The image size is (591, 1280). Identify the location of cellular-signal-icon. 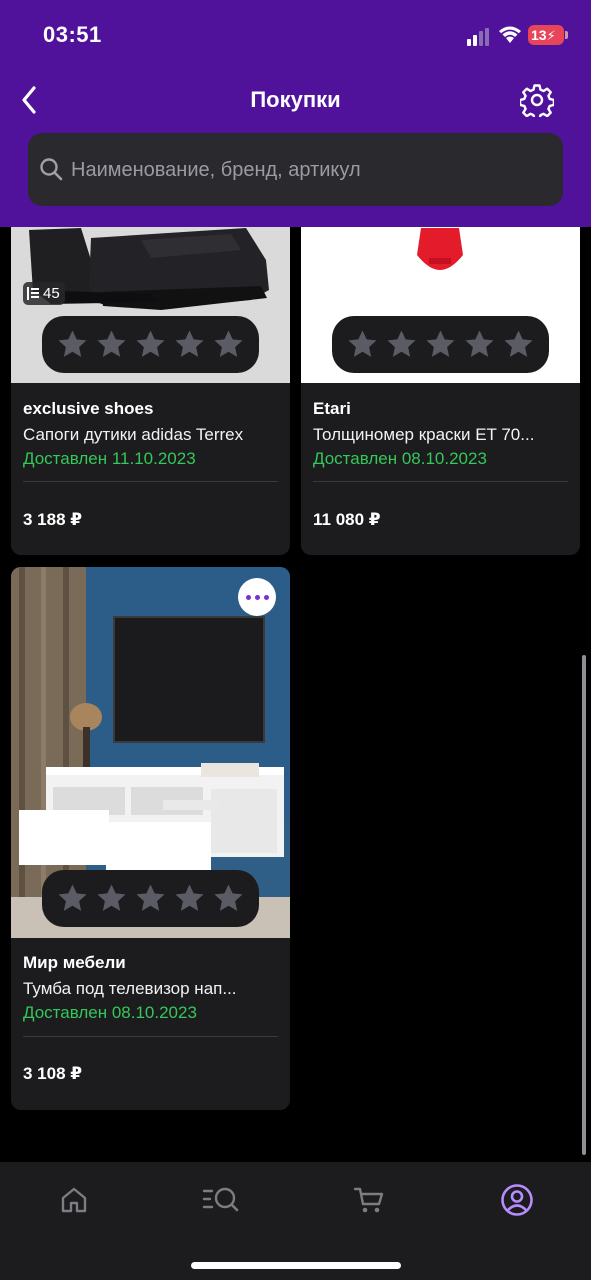
(478, 37).